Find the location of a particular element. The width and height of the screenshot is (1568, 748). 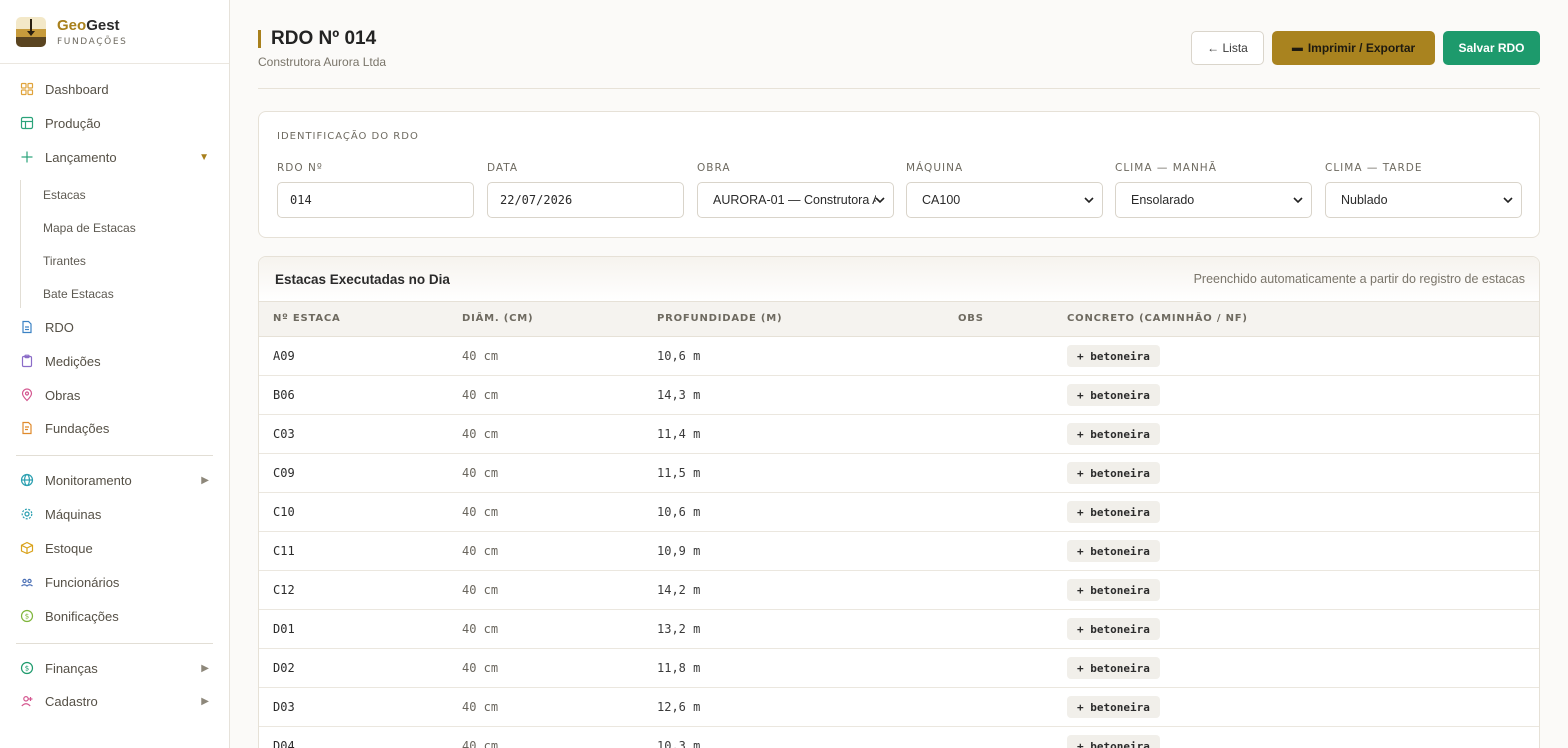

clima-tarde-field: CLIMA — TARDE Nublado is located at coordinates (1423, 190).